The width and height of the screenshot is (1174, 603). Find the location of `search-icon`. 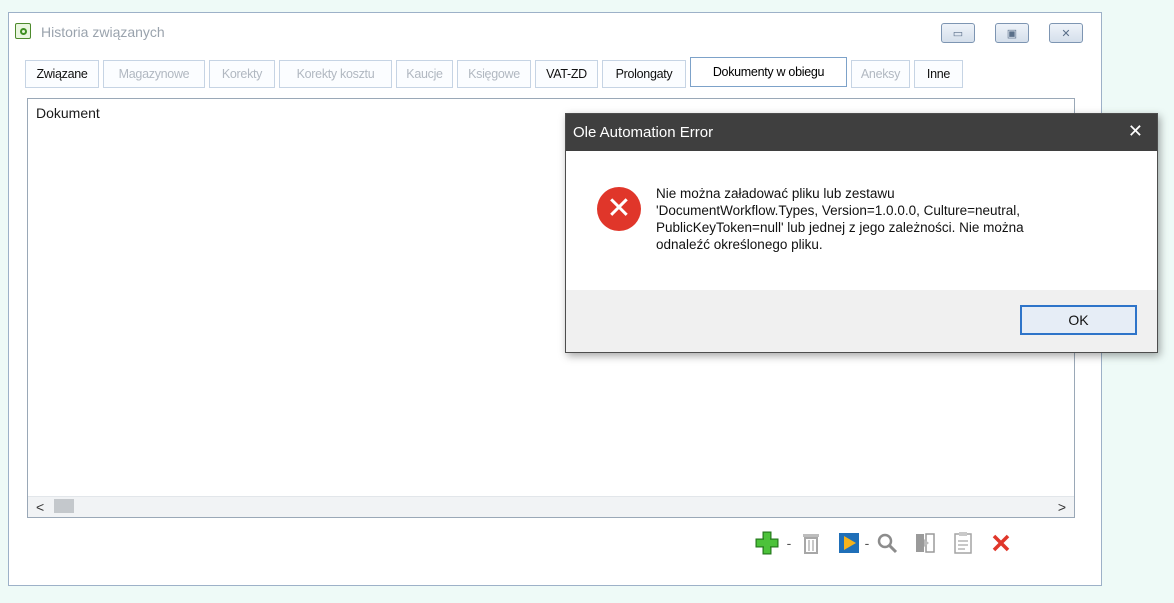

search-icon is located at coordinates (887, 543).